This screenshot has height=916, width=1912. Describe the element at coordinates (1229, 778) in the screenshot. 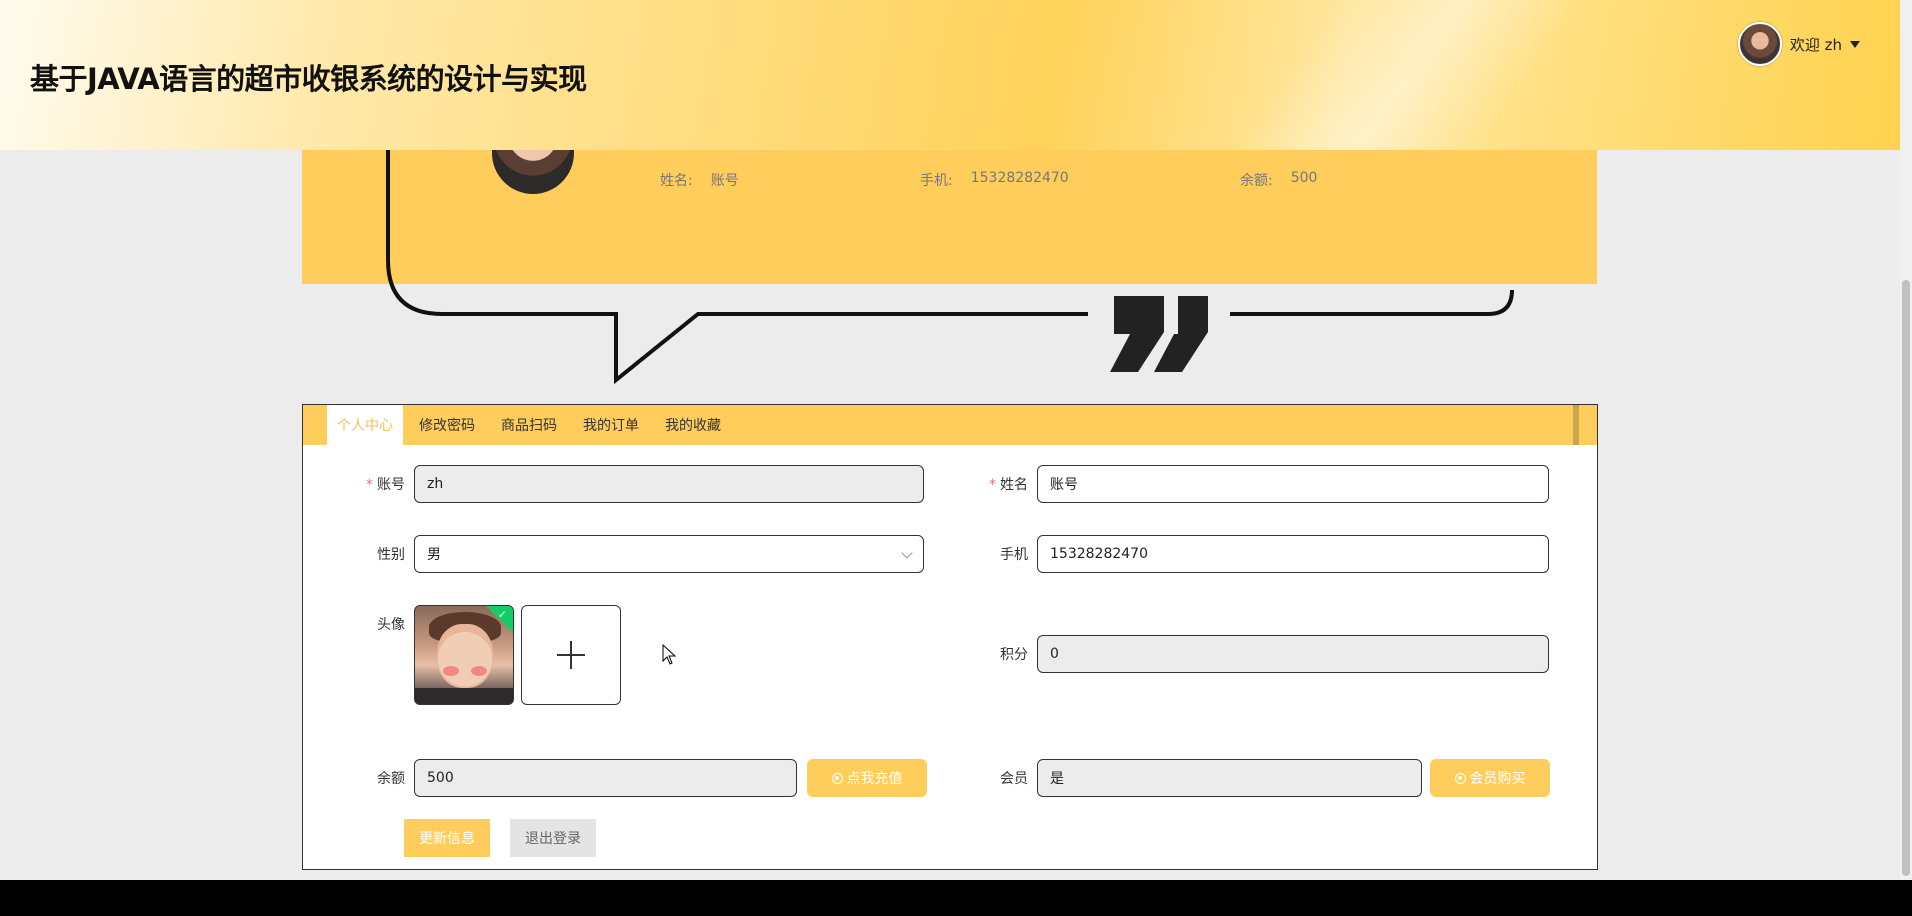

I see `member-field: 是` at that location.